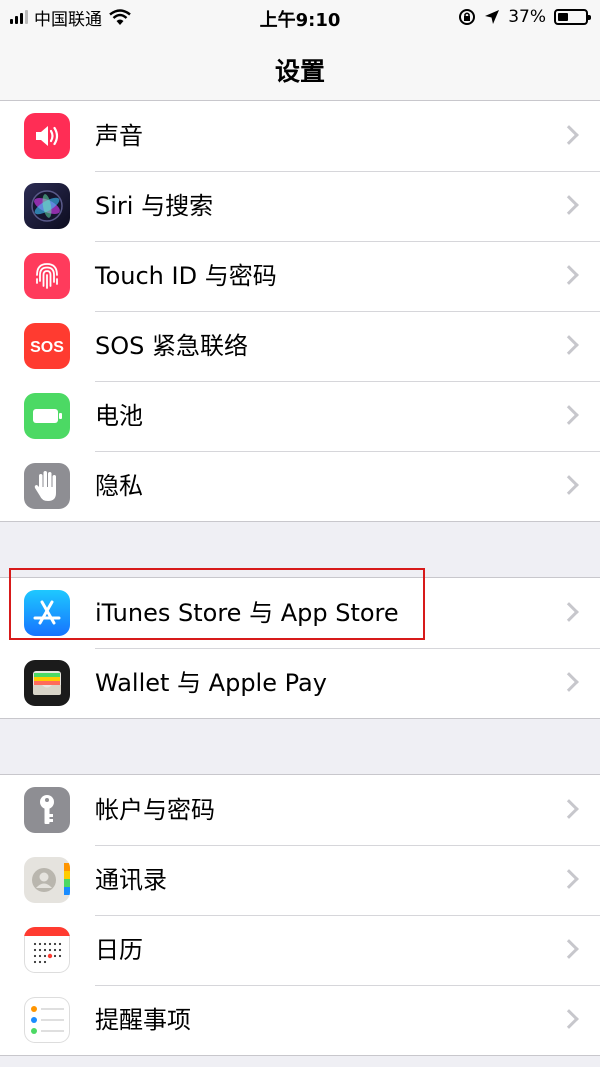  What do you see at coordinates (300, 486) in the screenshot?
I see `settings-row-privacy: 隐私` at bounding box center [300, 486].